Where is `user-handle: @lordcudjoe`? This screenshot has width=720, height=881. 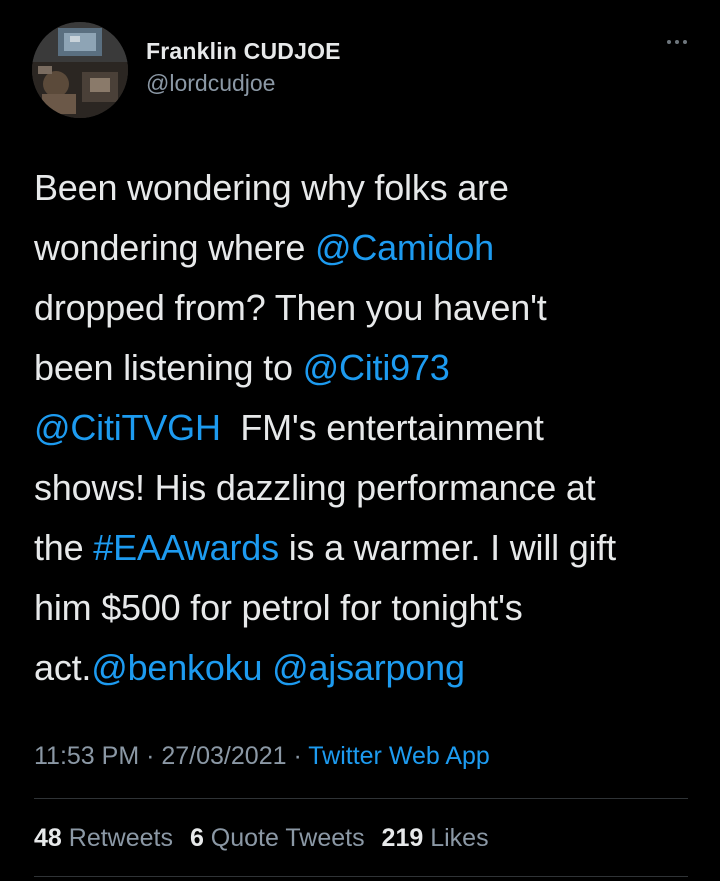
user-handle: @lordcudjoe is located at coordinates (243, 83).